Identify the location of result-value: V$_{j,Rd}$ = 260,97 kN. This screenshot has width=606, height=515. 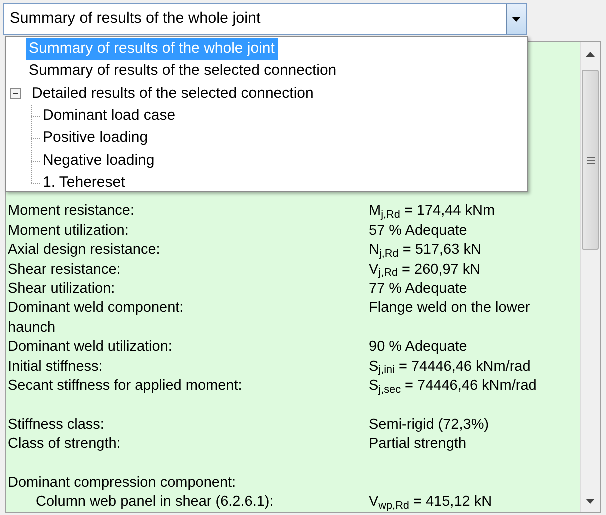
(425, 270).